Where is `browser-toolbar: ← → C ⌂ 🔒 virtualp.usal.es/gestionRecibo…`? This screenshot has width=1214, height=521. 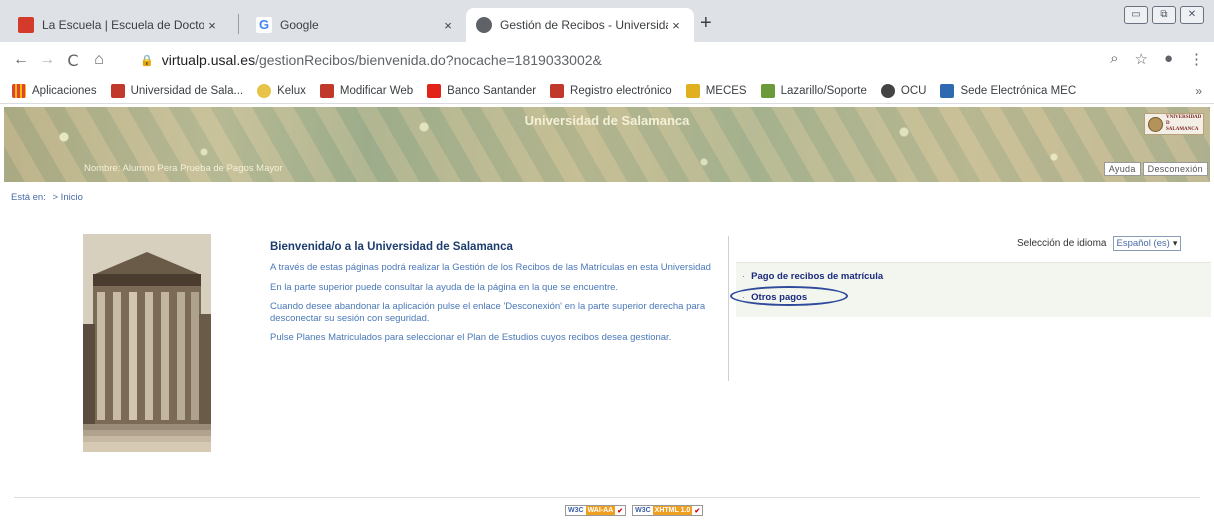 browser-toolbar: ← → C ⌂ 🔒 virtualp.usal.es/gestionRecibo… is located at coordinates (607, 60).